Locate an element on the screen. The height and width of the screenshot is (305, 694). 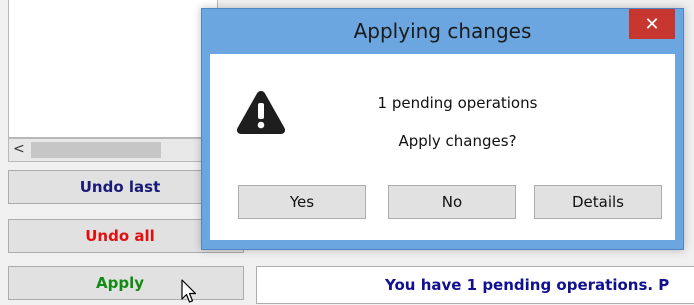
close-icon: ✕ is located at coordinates (652, 24).